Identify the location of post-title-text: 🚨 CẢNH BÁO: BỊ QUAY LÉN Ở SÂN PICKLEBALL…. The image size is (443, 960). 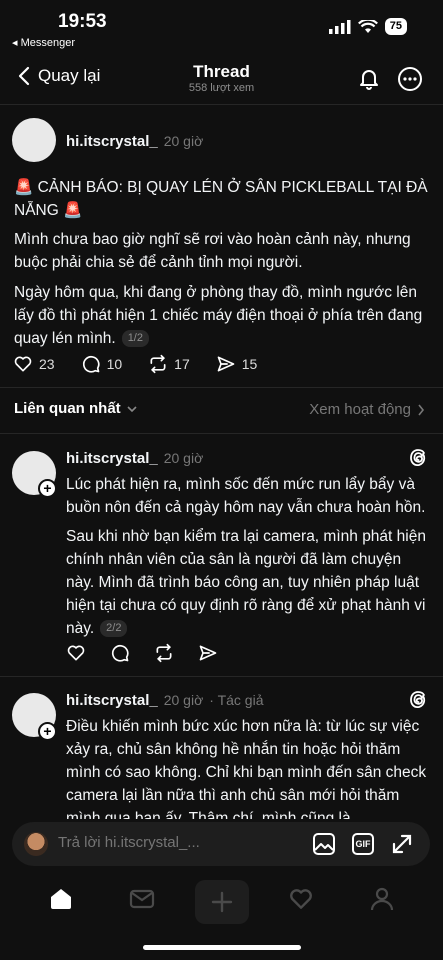
(221, 199).